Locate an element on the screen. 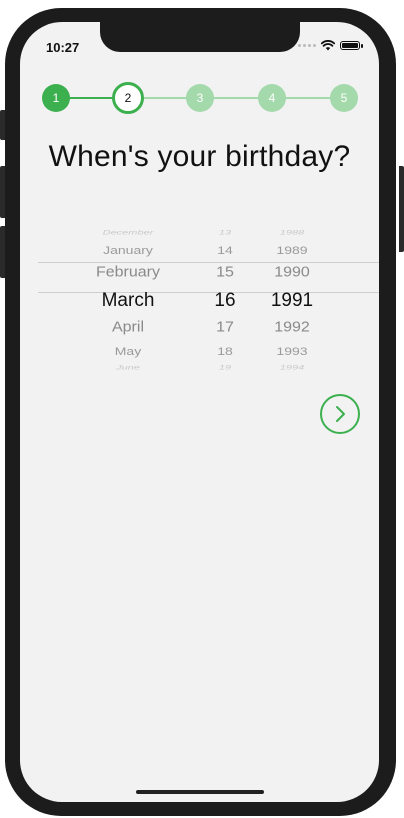 The image size is (404, 818). step-5: 5 is located at coordinates (344, 98).